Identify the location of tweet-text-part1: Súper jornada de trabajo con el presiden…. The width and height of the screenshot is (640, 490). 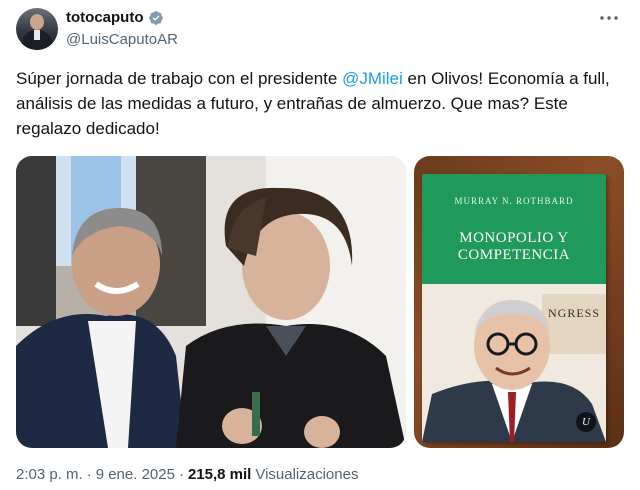
(179, 78).